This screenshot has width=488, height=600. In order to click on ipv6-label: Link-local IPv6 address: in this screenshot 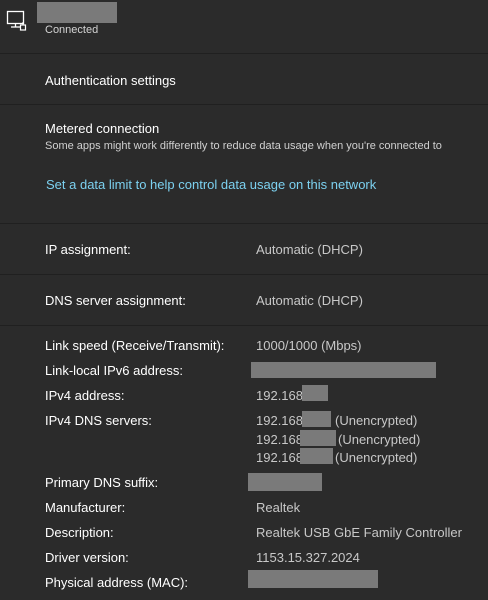, I will do `click(114, 370)`.